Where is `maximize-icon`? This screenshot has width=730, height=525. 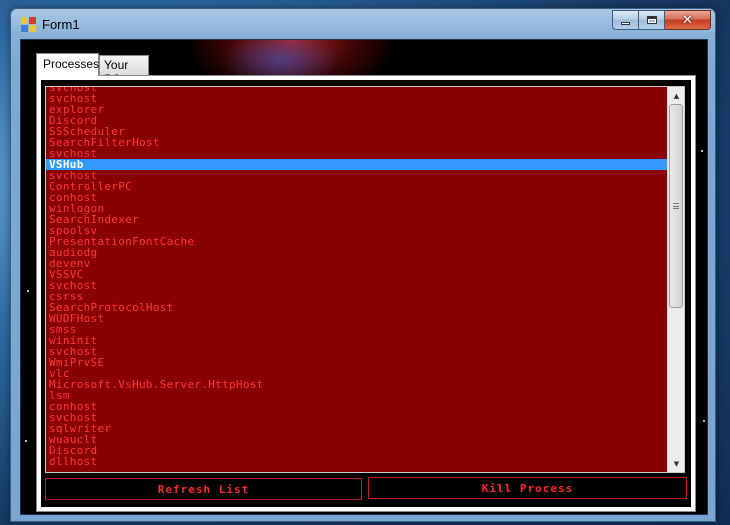 maximize-icon is located at coordinates (651, 20).